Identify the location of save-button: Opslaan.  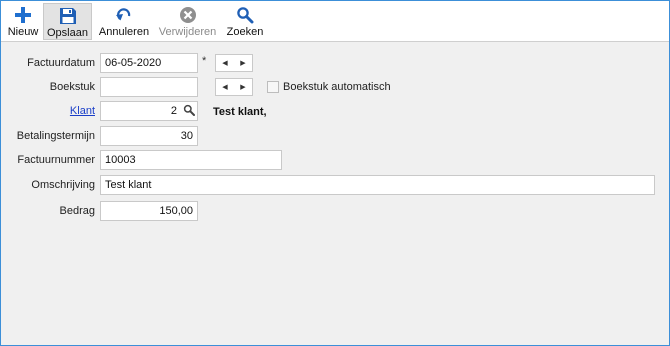
(67, 21).